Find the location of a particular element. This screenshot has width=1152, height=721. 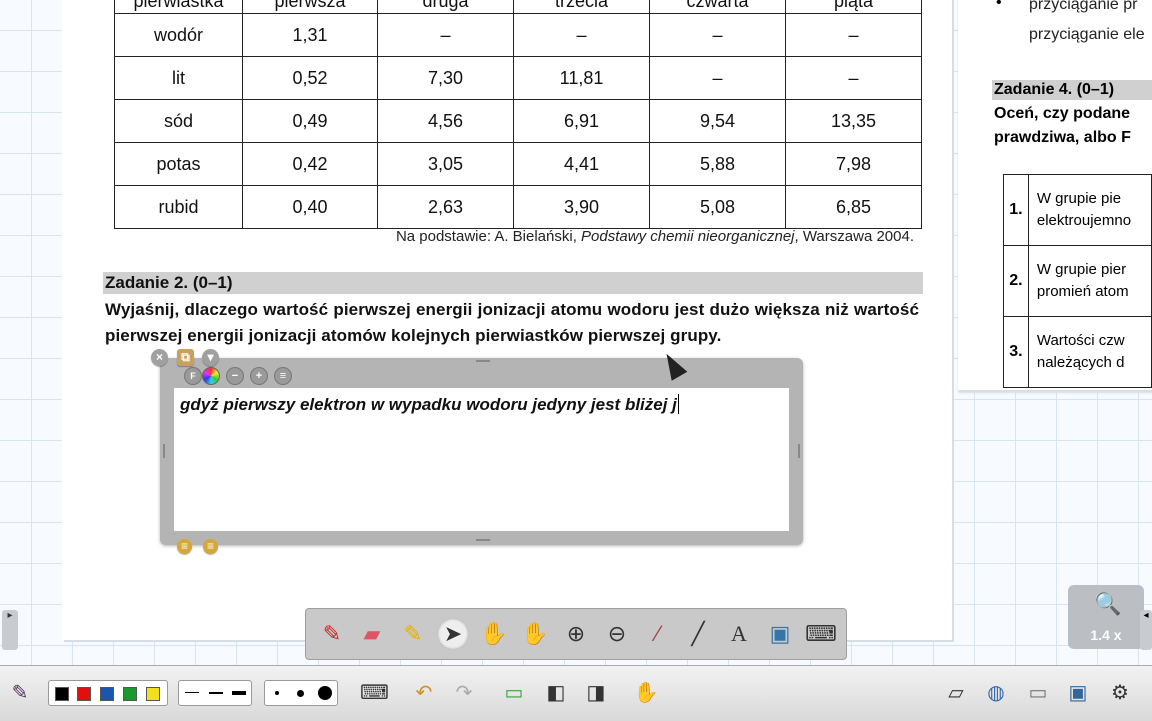

task-4-title: Zadanie 4. (0–1) is located at coordinates (1072, 90).